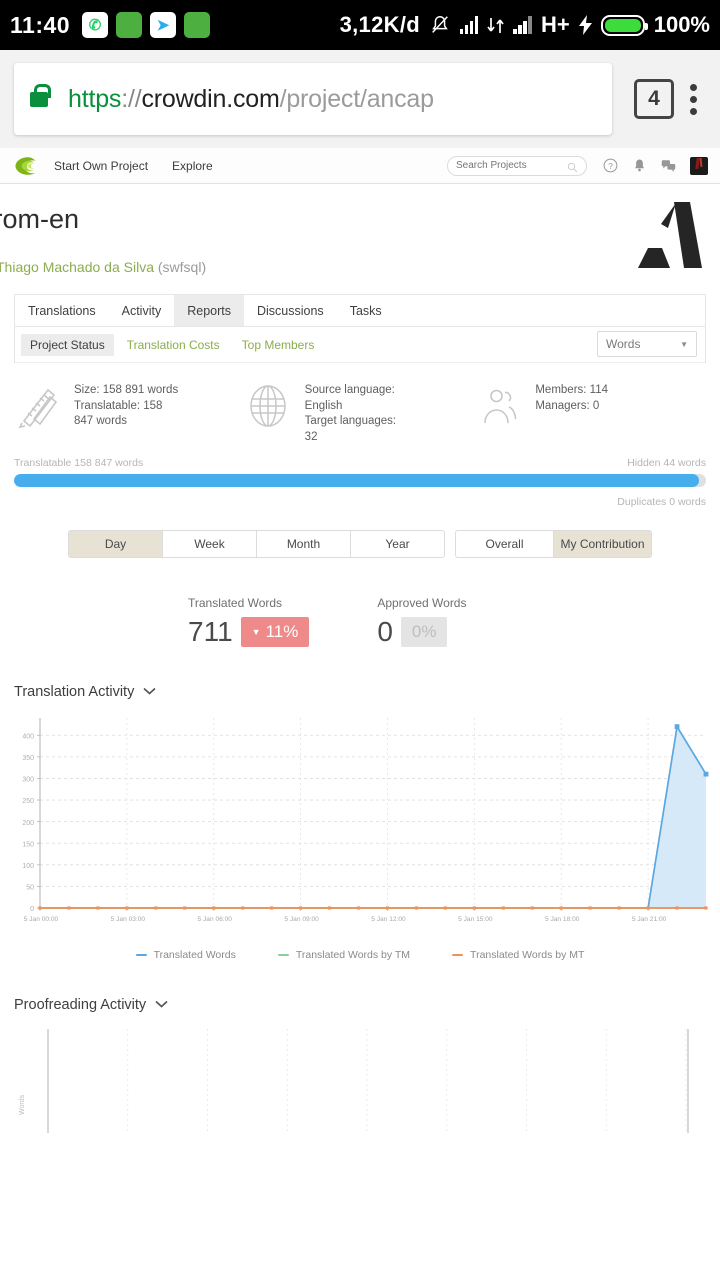  What do you see at coordinates (475, 919) in the screenshot?
I see `svg-text: 5 Jan 15:00` at bounding box center [475, 919].